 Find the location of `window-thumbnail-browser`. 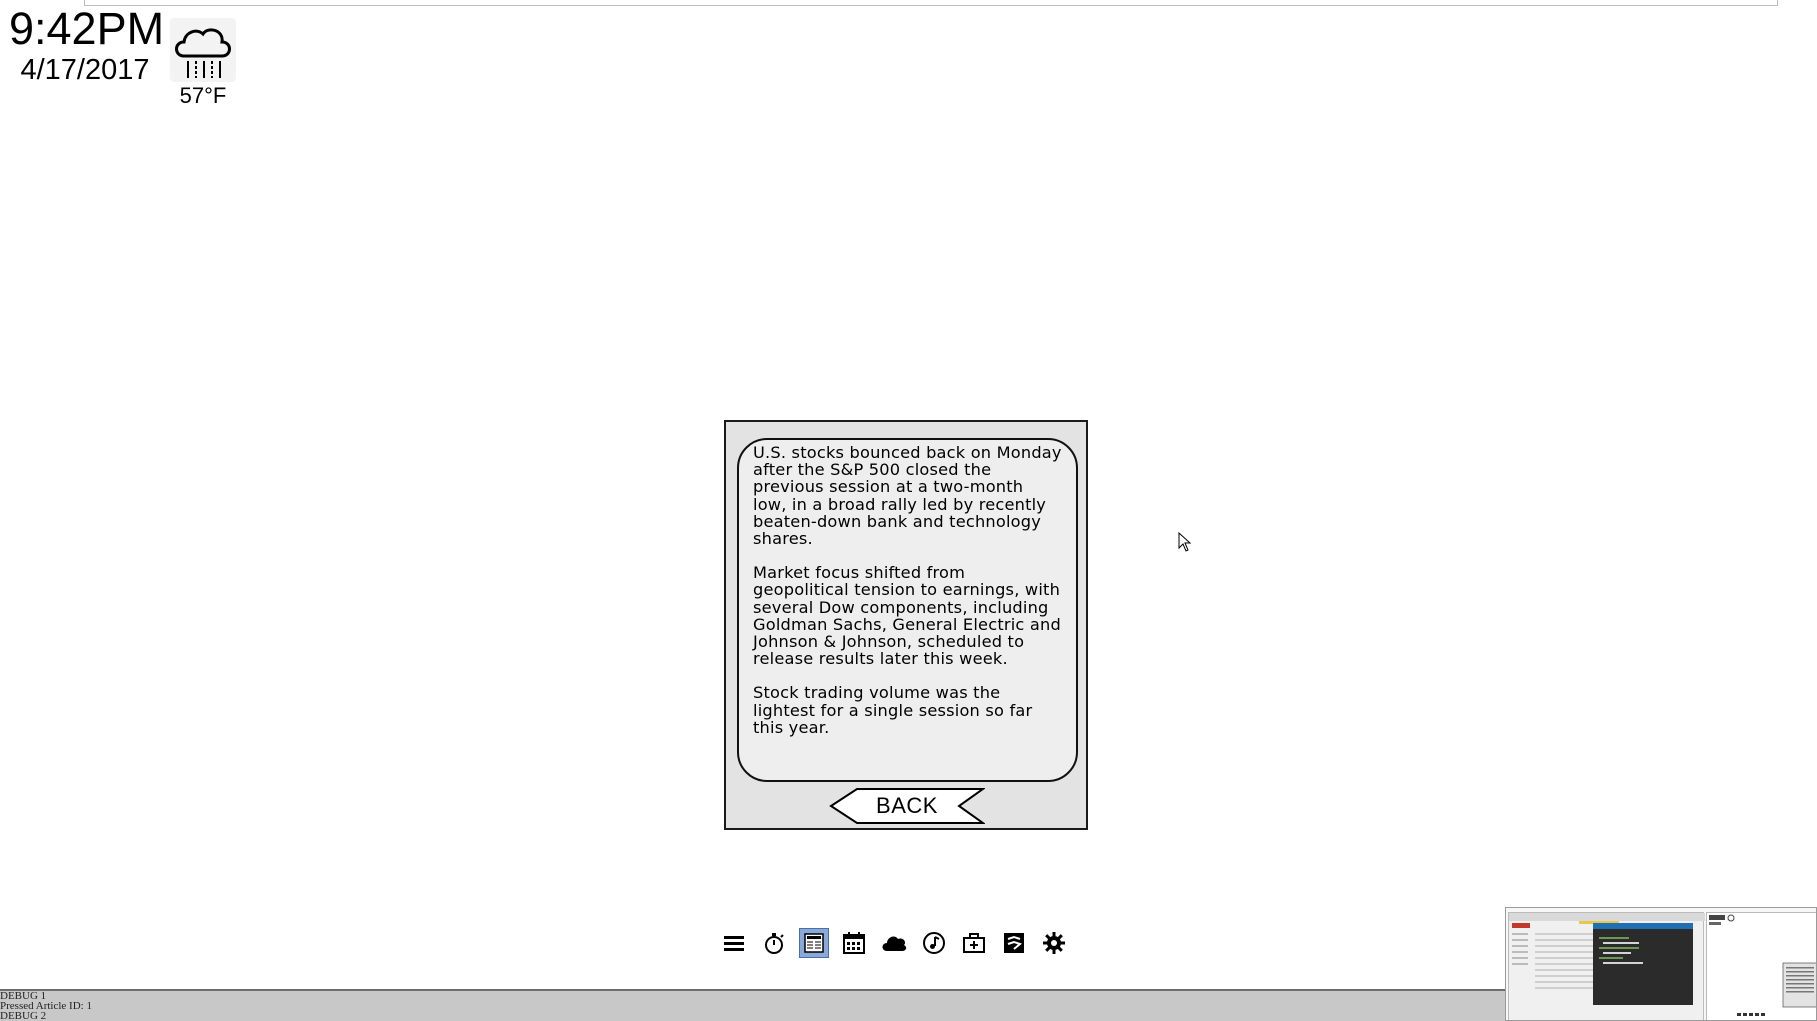

window-thumbnail-browser is located at coordinates (1606, 966).